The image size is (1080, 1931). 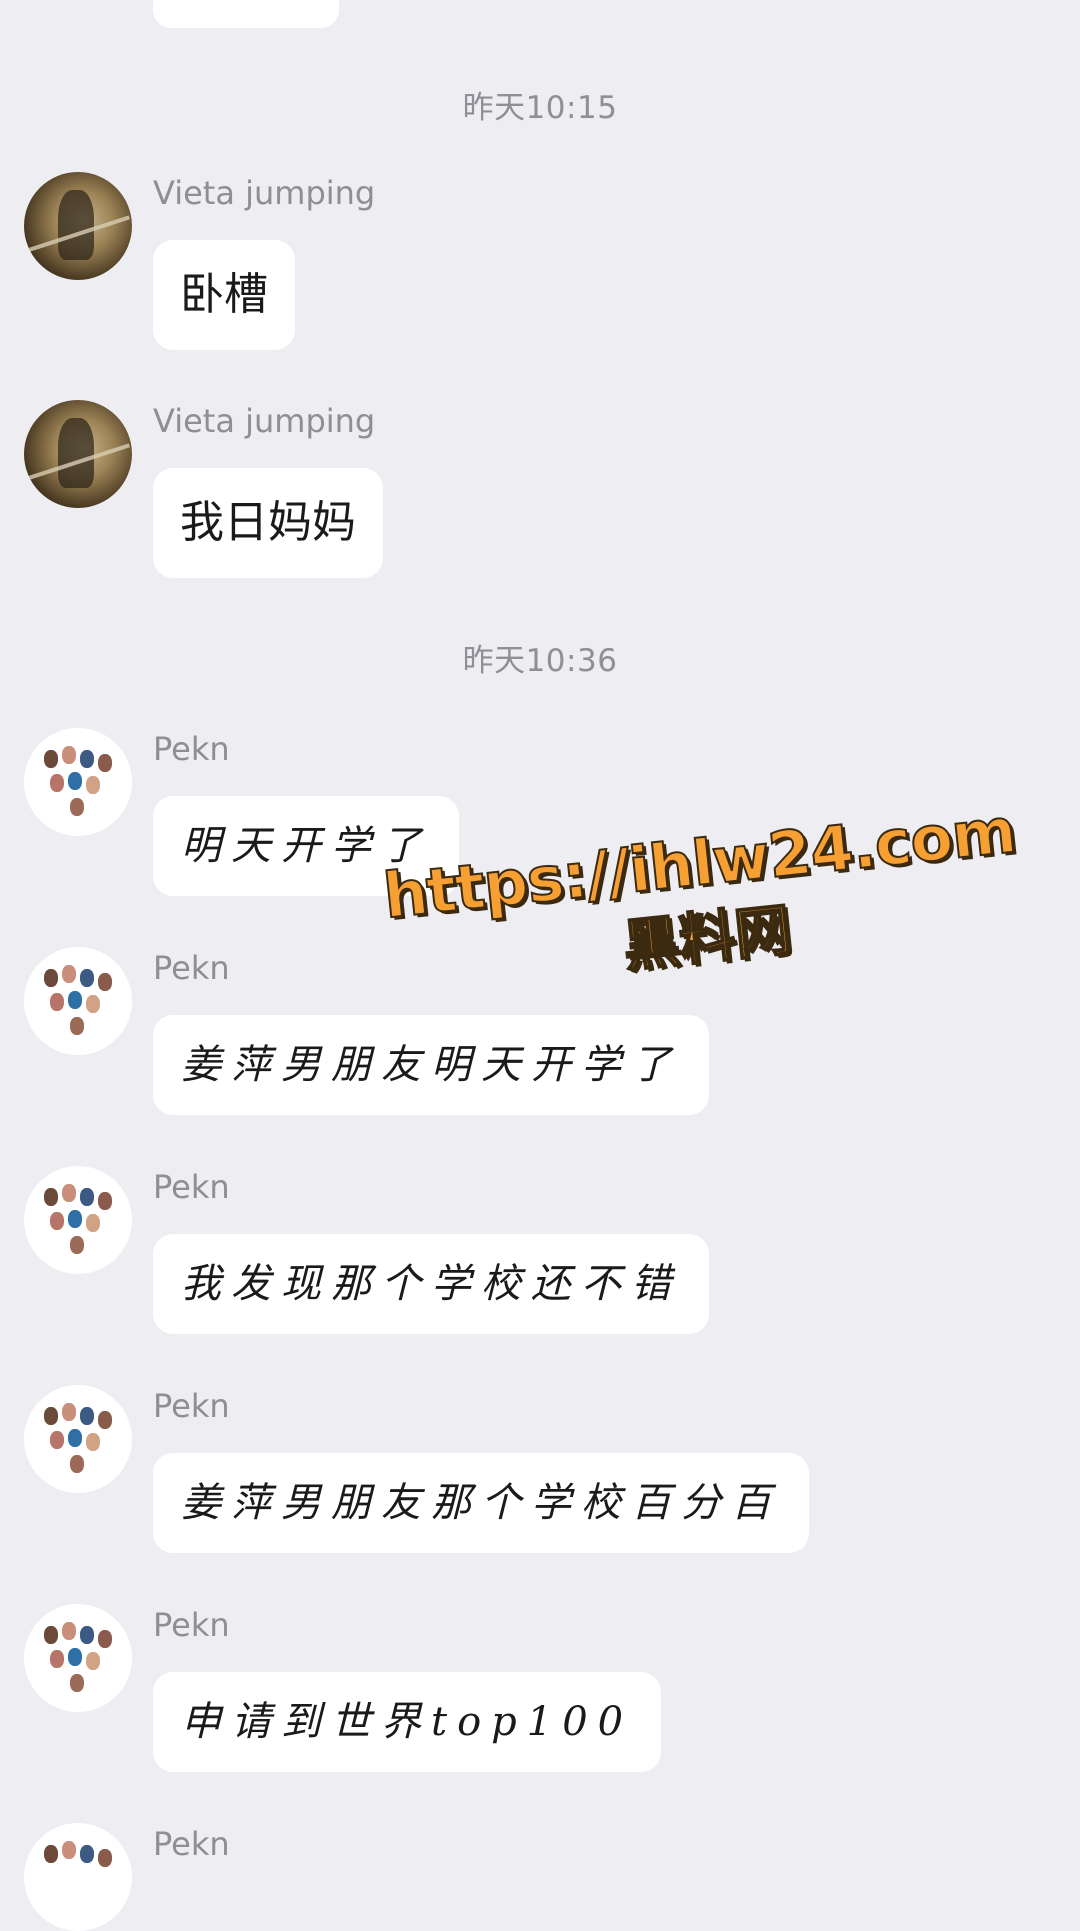 I want to click on message-bubble: 我日妈妈, so click(x=268, y=523).